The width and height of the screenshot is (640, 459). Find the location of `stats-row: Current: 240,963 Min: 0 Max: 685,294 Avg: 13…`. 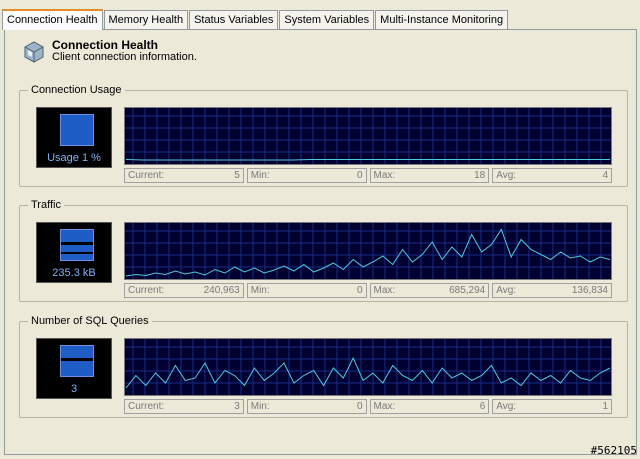

stats-row: Current: 240,963 Min: 0 Max: 685,294 Avg: 13… is located at coordinates (368, 290).